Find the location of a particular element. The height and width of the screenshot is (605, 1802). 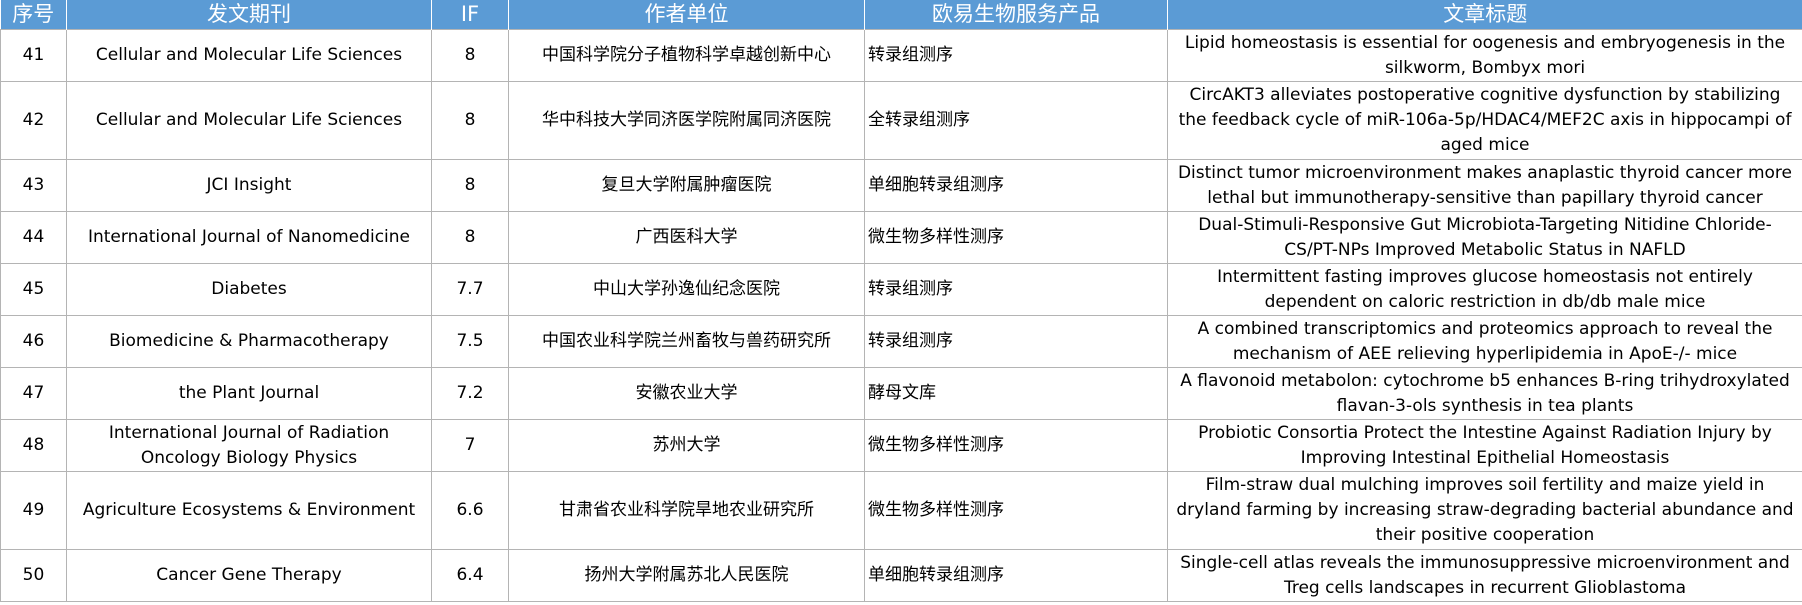

cell-impact-factor: 7.2 is located at coordinates (470, 393).